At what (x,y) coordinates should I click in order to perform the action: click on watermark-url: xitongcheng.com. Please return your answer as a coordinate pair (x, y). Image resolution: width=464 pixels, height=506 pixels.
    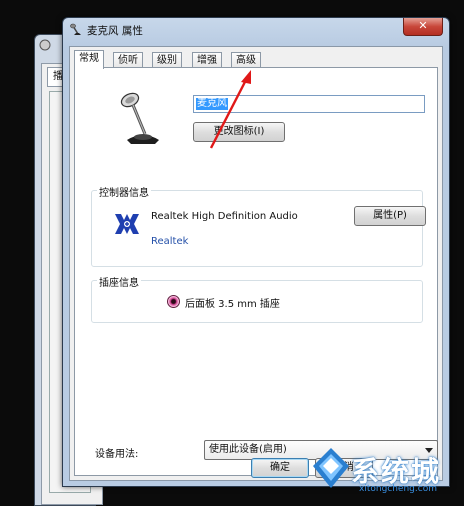
    Looking at the image, I should click on (398, 489).